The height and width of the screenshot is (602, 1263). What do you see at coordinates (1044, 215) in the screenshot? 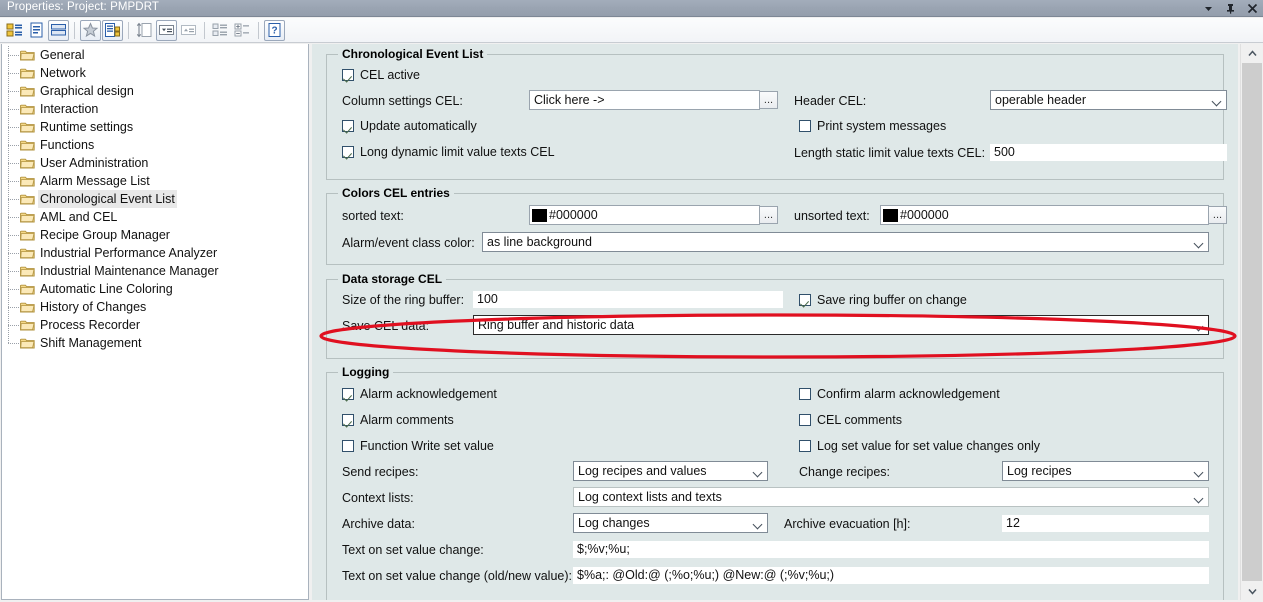
I see `input-unsorted-text-color: #000000` at bounding box center [1044, 215].